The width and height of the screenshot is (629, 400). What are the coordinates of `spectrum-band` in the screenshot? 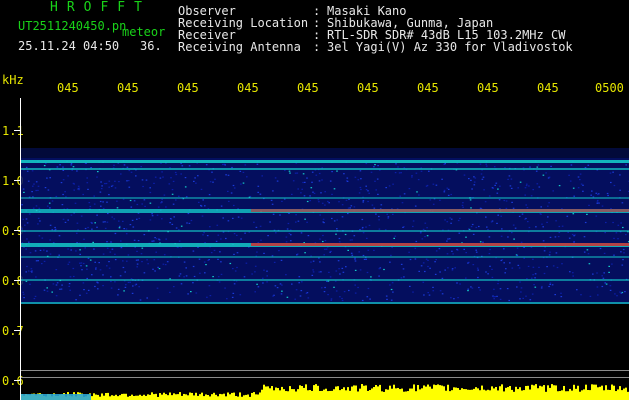 It's located at (325, 161).